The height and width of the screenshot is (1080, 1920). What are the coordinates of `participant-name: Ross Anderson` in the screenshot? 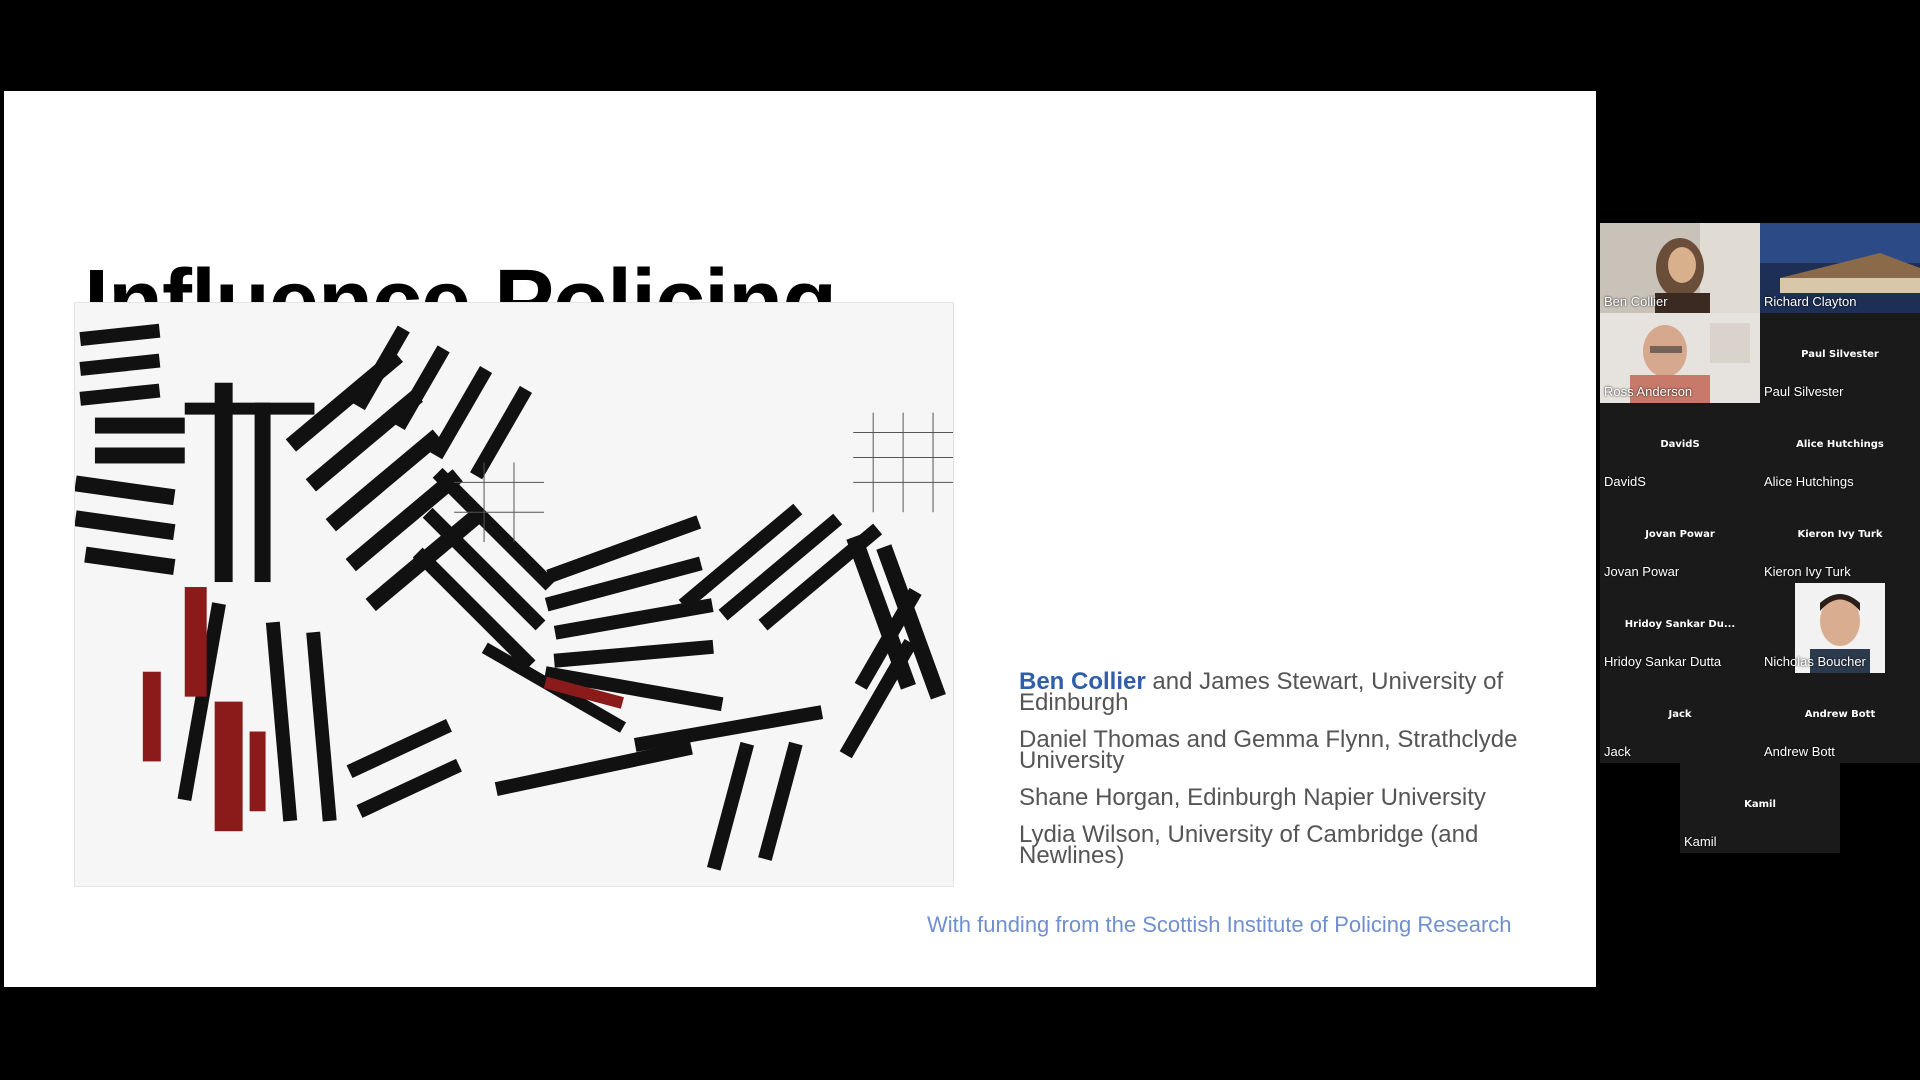 It's located at (1648, 391).